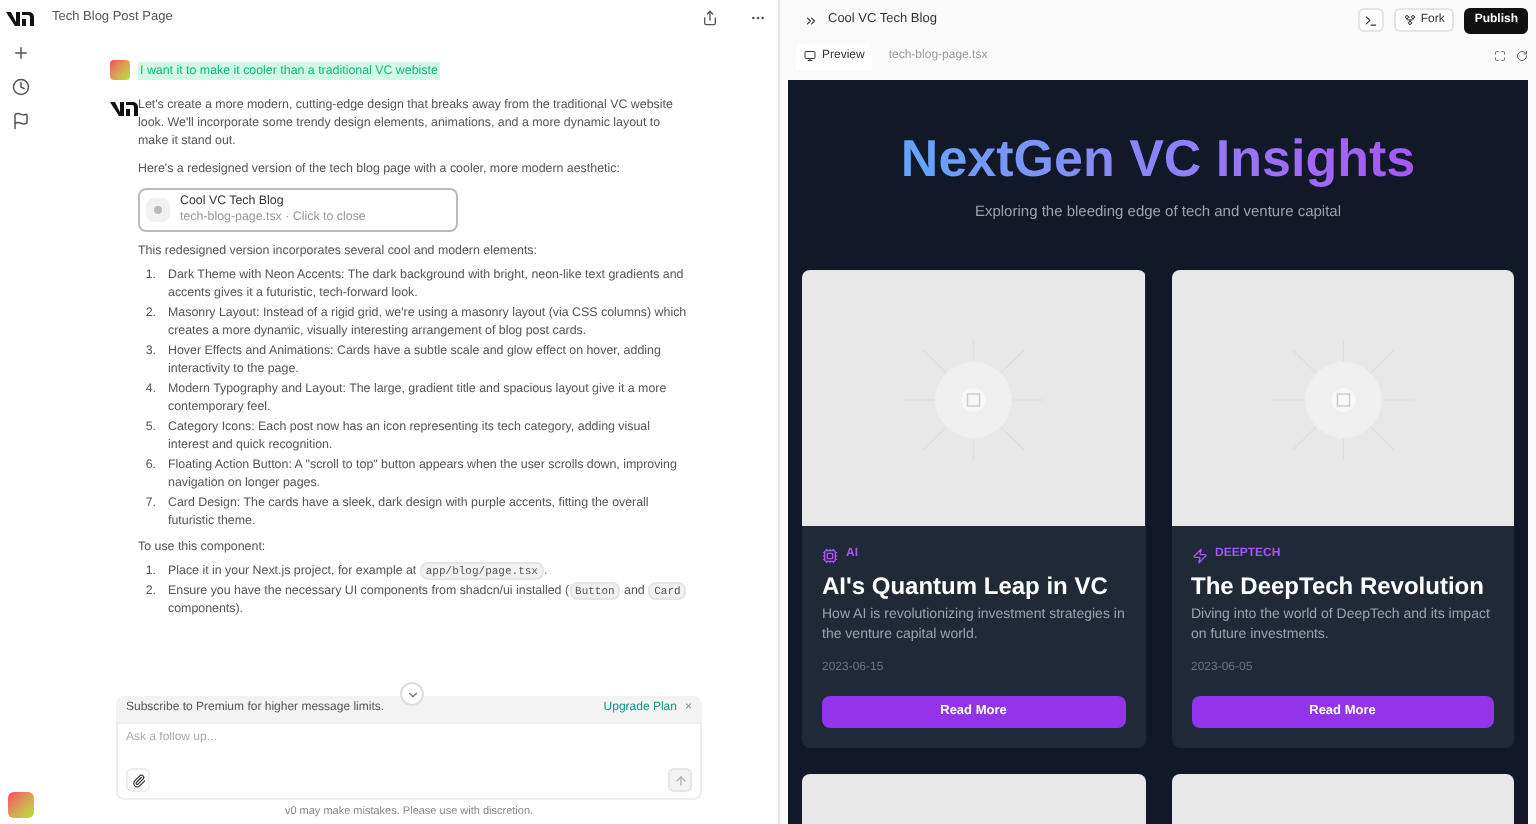 This screenshot has width=1536, height=824. I want to click on monitor-icon, so click(810, 56).